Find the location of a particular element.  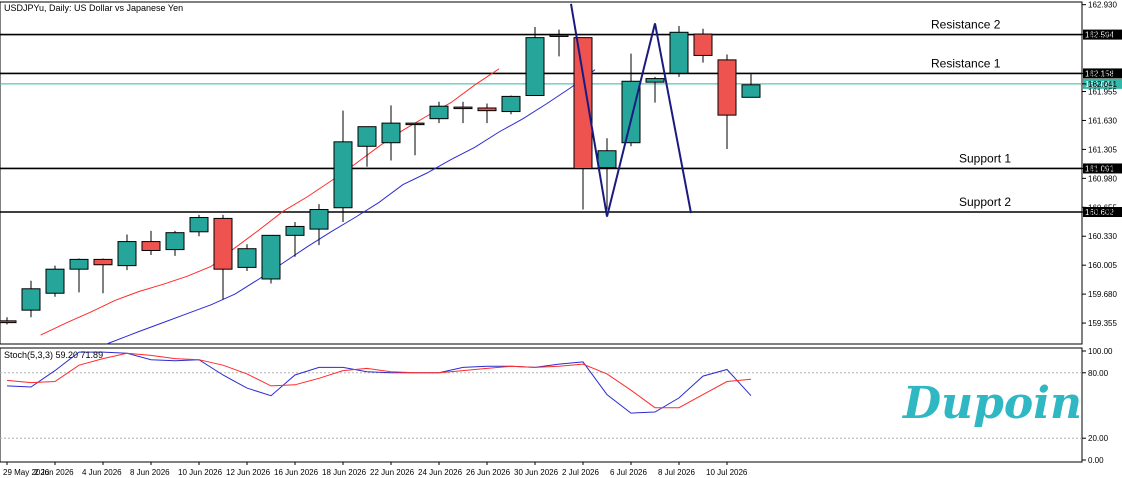

level-label: Resistance 1 is located at coordinates (966, 63).